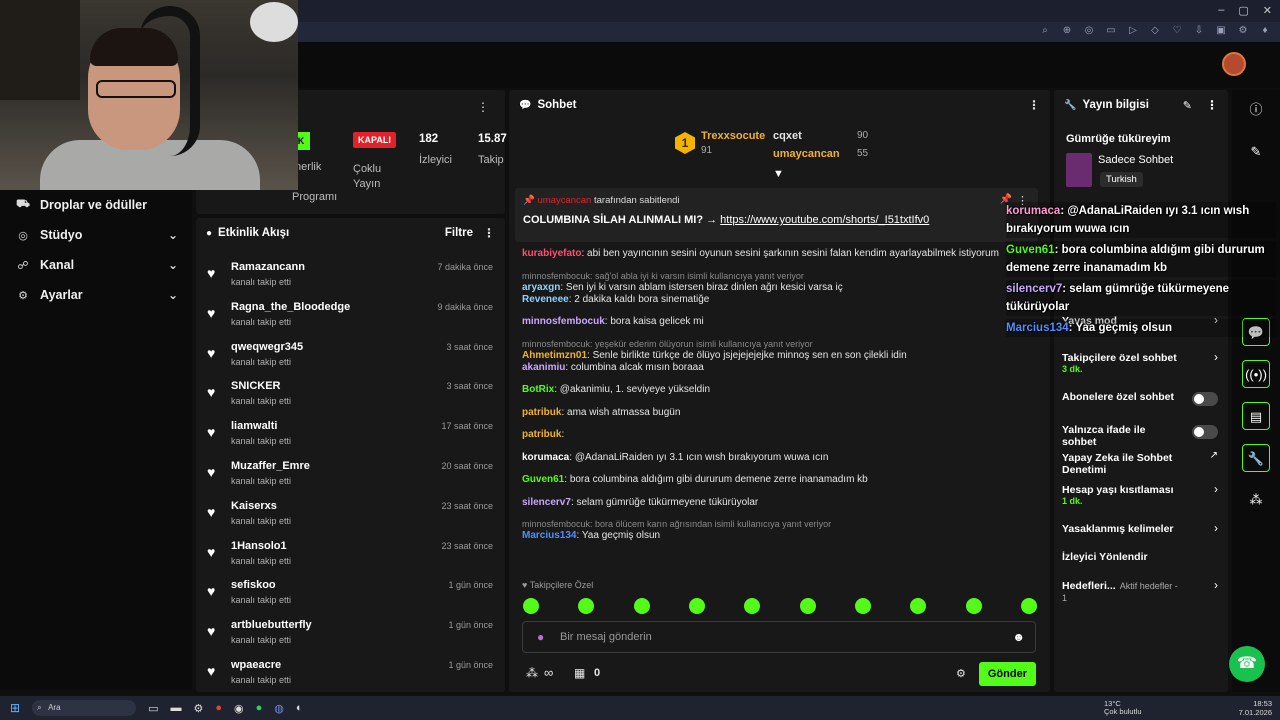 The height and width of the screenshot is (720, 1280). I want to click on setting-row: Yasaklanmış kelimeler, so click(1122, 529).